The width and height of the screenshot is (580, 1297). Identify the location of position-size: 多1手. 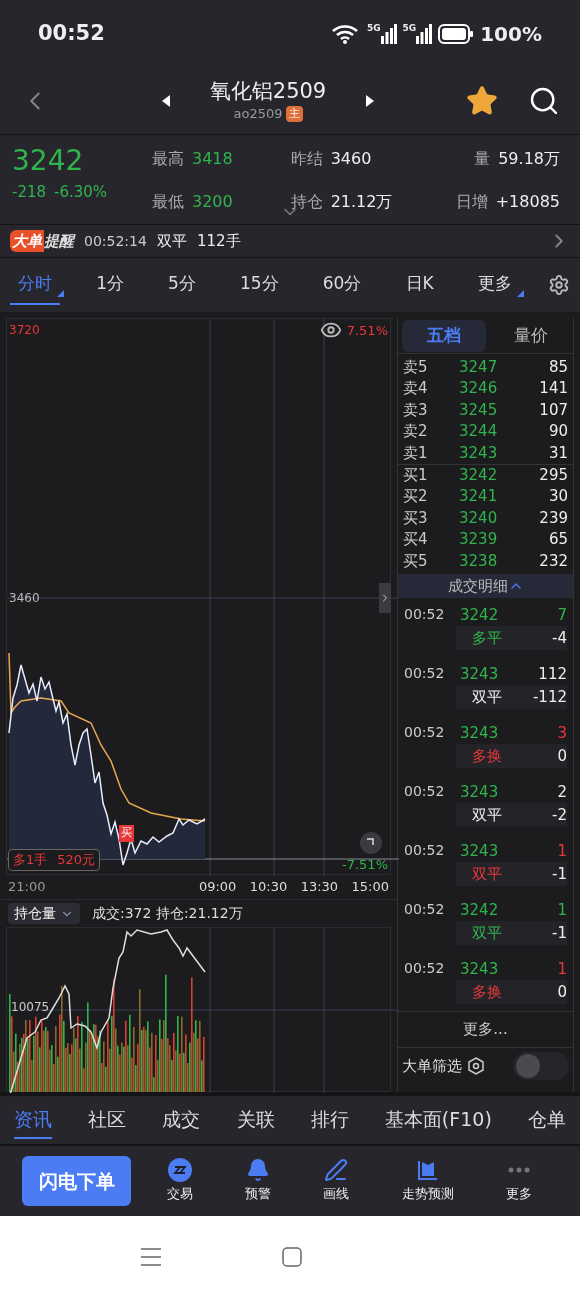
(30, 860).